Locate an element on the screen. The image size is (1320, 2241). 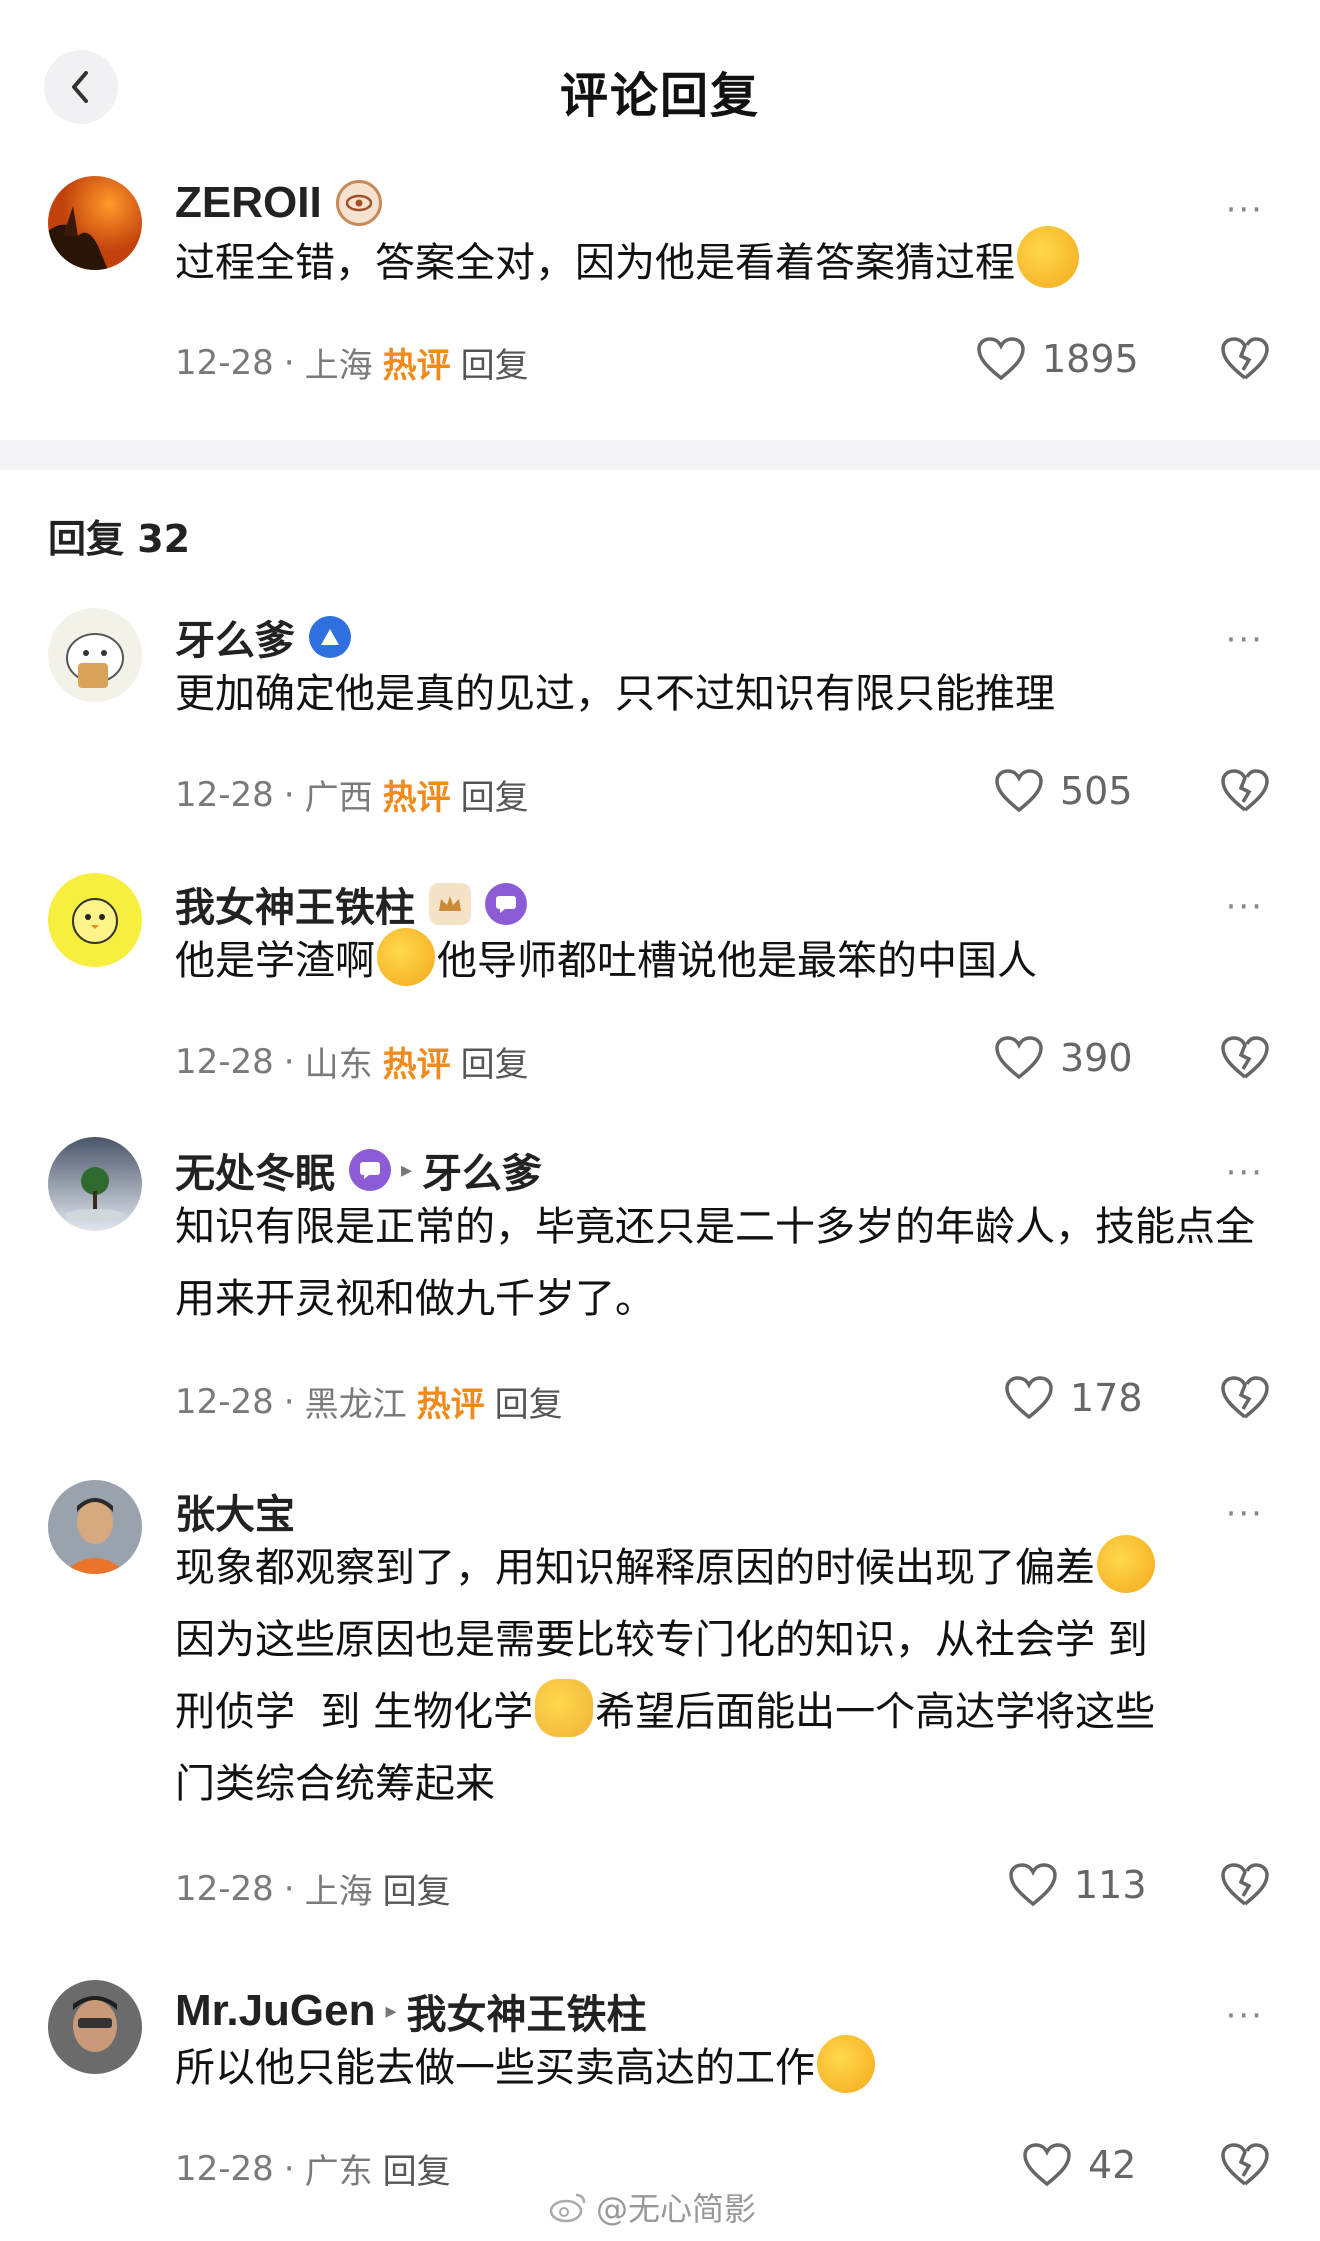
comment-meta: 12-28 · 山东 热评 回复 is located at coordinates (352, 1061).